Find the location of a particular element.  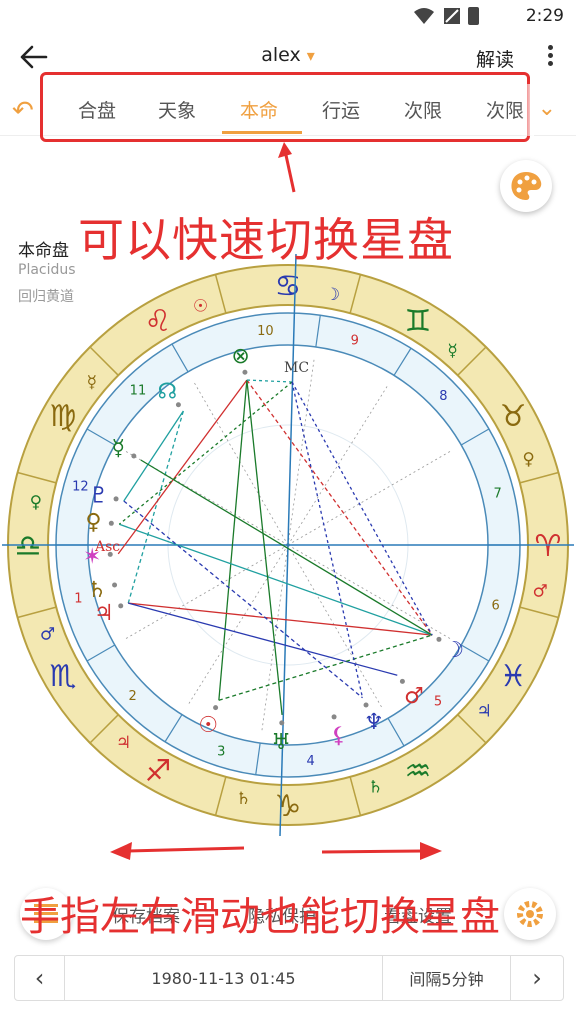

chart-type-tabs: ↶ 合盘 天象 本命 行运 次限 次限 ⌄ is located at coordinates (288, 107).